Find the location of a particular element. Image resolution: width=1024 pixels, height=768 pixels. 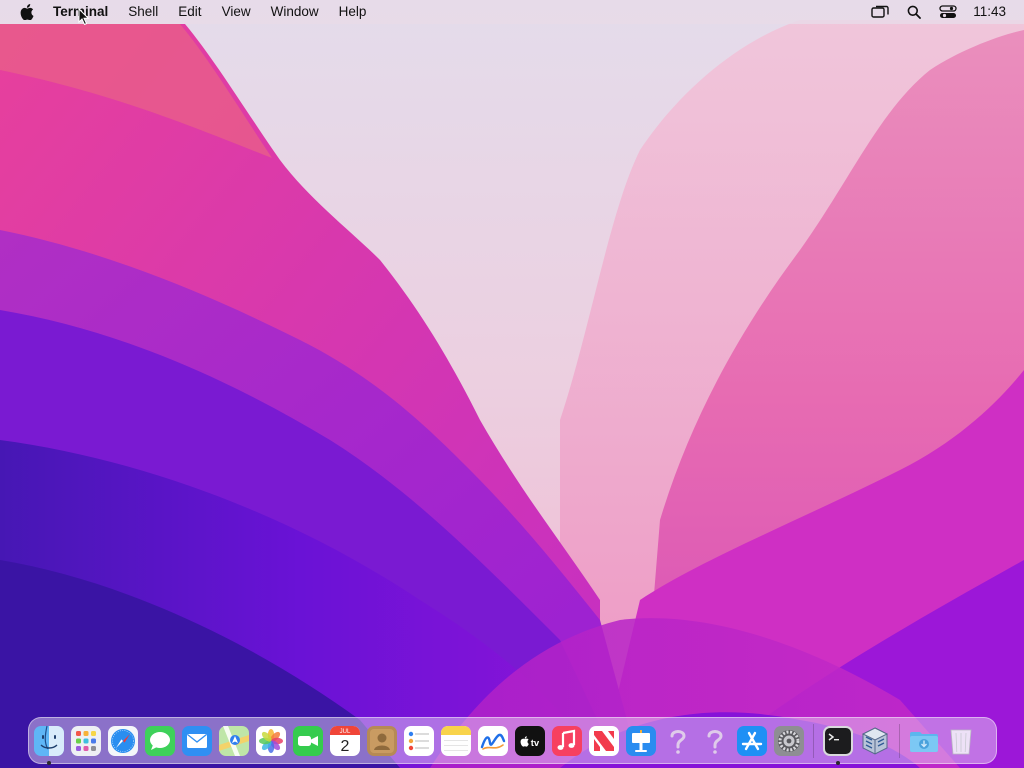

notes-icon is located at coordinates (456, 741).